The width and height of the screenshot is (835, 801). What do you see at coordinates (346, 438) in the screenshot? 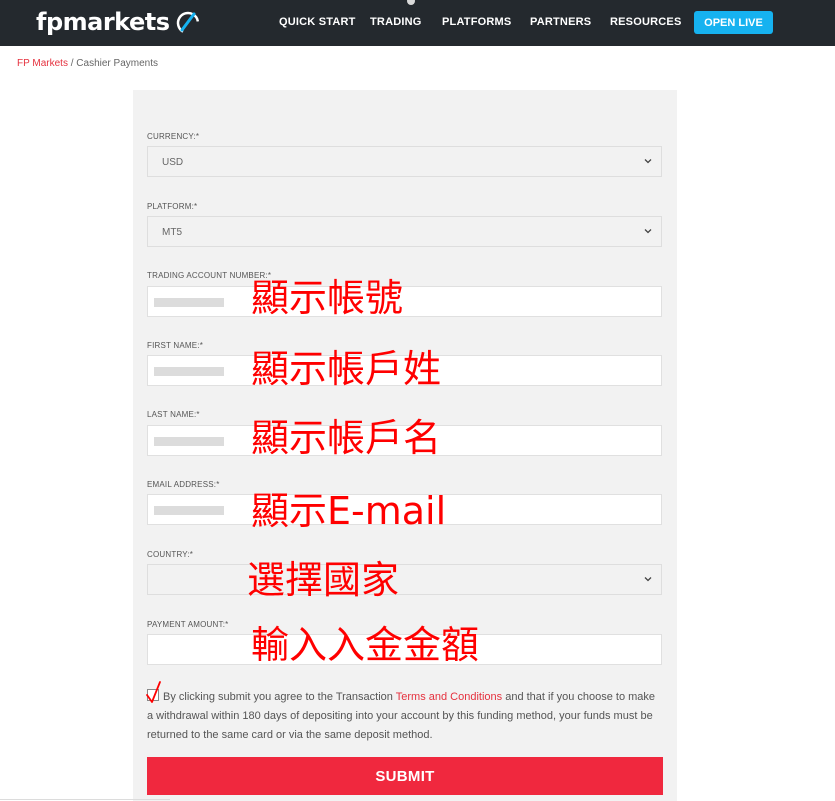
I see `annotation-last-name: 顯示帳戶名` at bounding box center [346, 438].